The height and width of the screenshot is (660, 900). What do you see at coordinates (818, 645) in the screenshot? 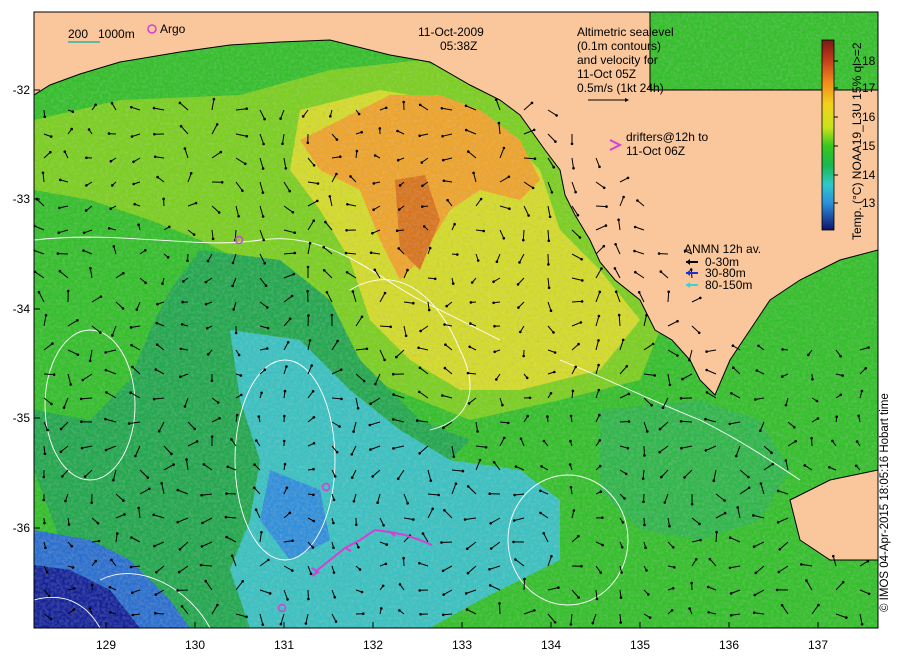
I see `x-tick-8: 137` at bounding box center [818, 645].